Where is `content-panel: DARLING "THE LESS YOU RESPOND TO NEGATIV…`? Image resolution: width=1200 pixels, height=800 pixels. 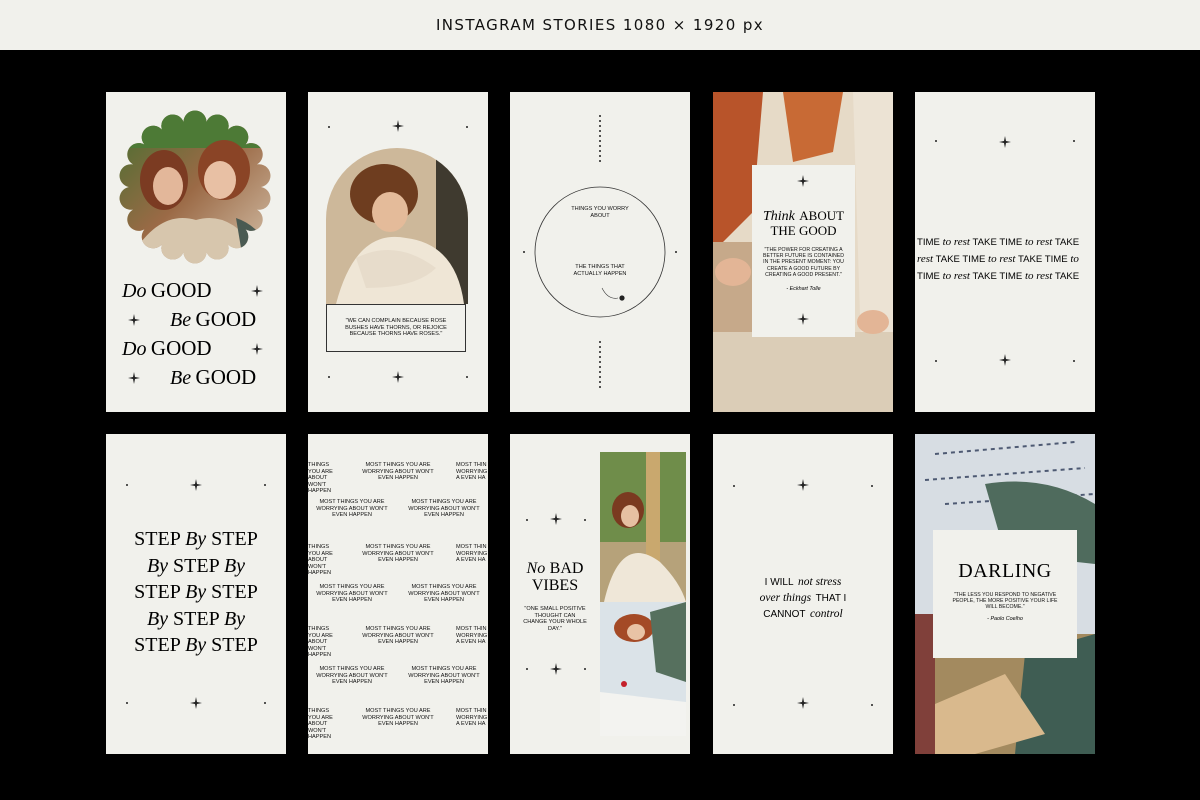 content-panel: DARLING "THE LESS YOU RESPOND TO NEGATIV… is located at coordinates (1005, 594).